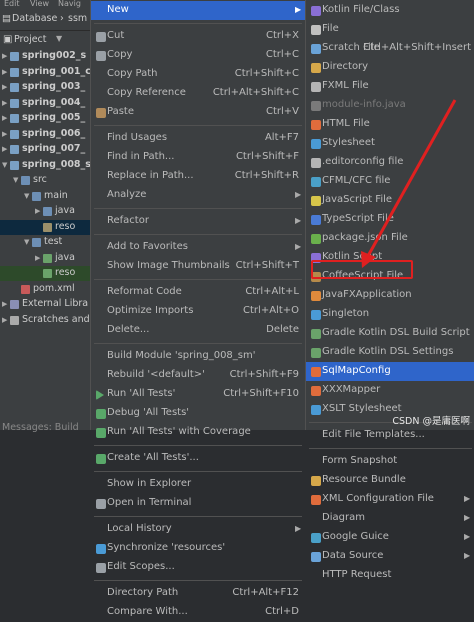 The height and width of the screenshot is (622, 474). I want to click on tree-item: ▼ main, so click(45, 196).